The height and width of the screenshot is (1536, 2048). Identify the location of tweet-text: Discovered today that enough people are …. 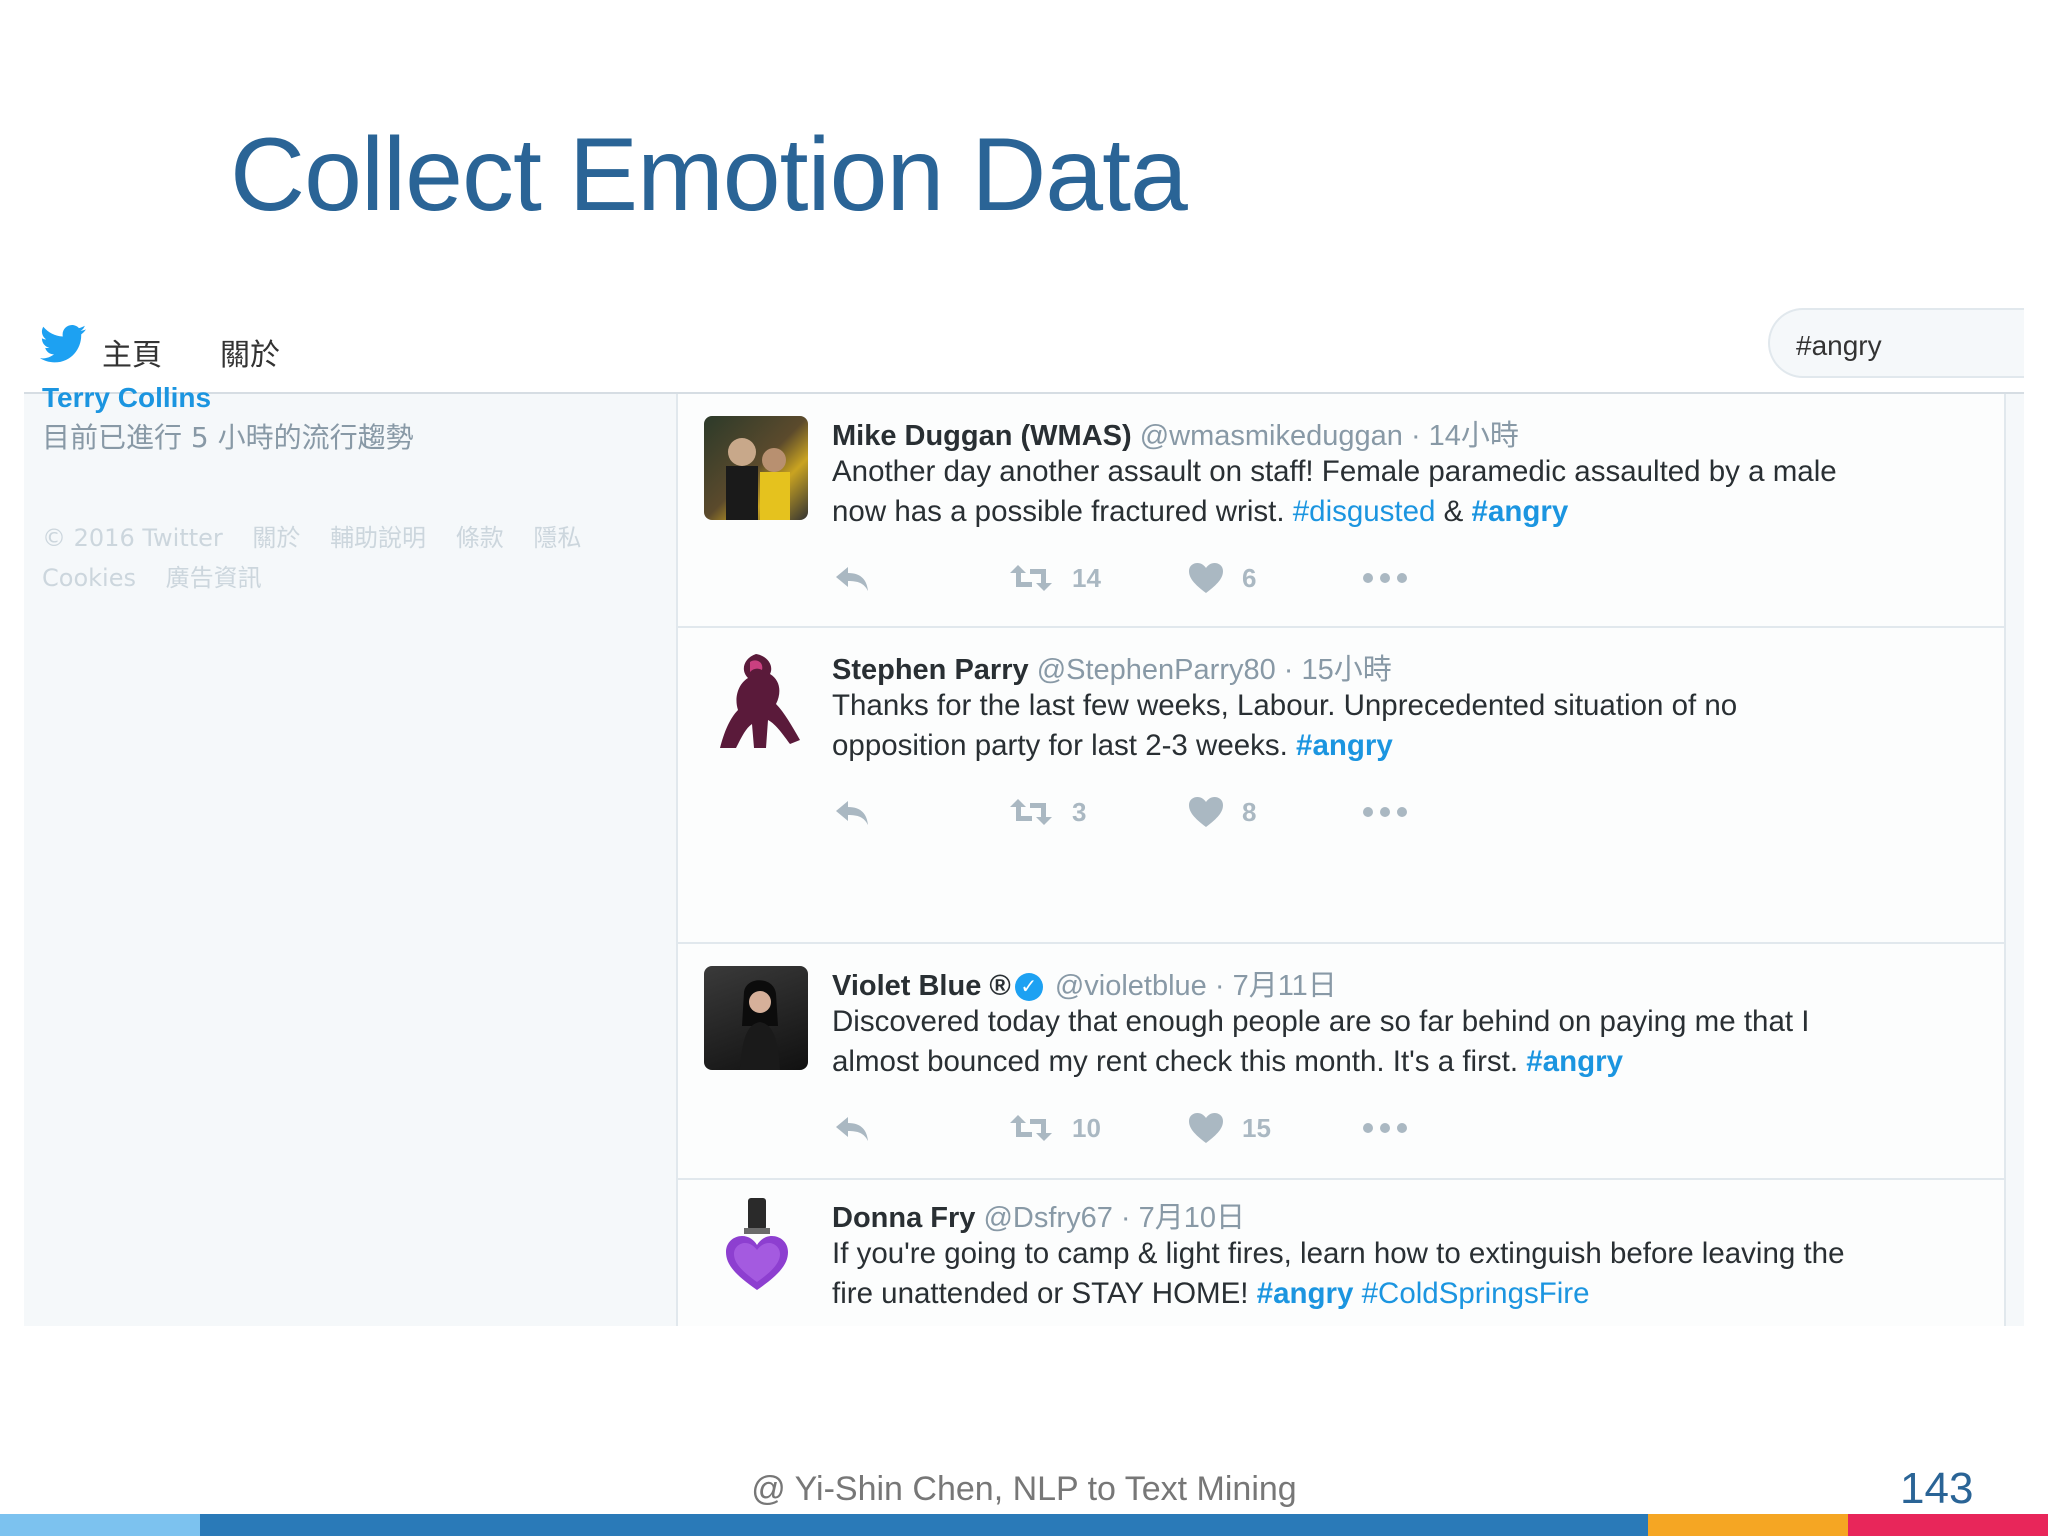
(1407, 1042).